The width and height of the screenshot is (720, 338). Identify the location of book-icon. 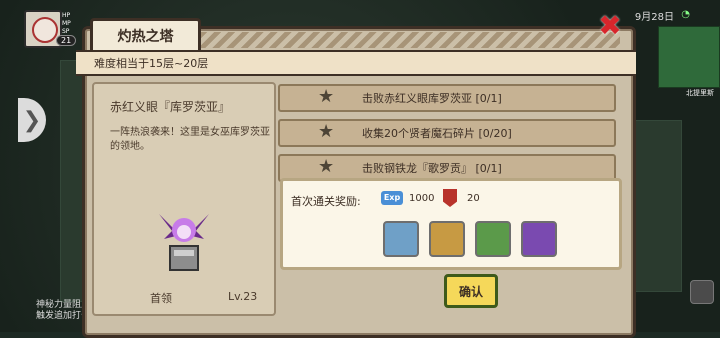
(493, 239).